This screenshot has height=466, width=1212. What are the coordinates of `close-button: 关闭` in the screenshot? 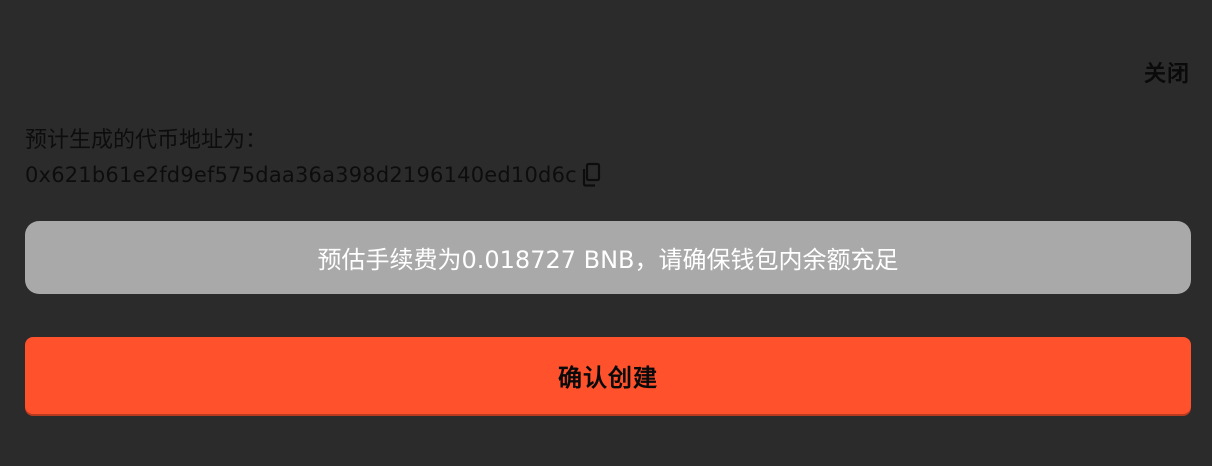 It's located at (1167, 72).